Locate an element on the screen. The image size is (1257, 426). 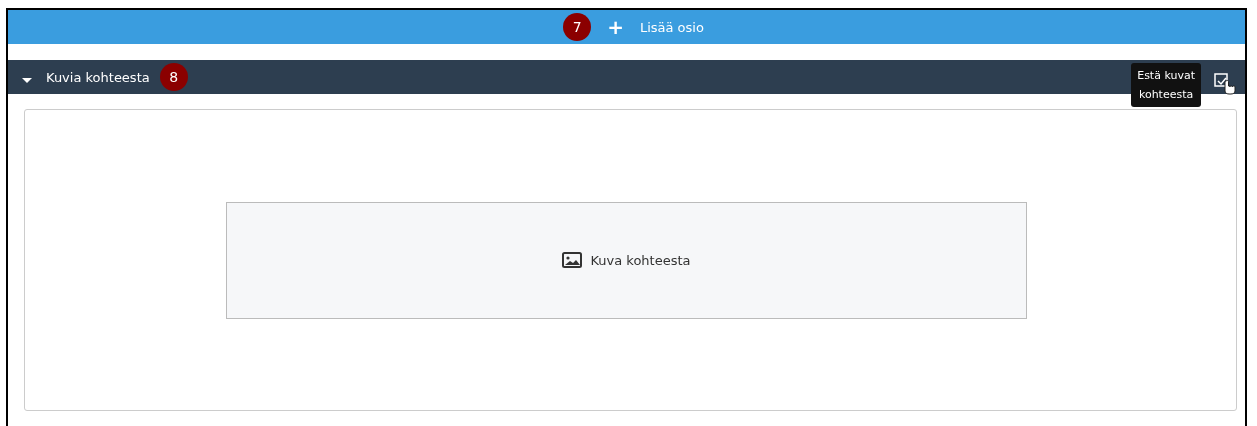
image-placeholder-label: Kuva kohteesta is located at coordinates (640, 260).